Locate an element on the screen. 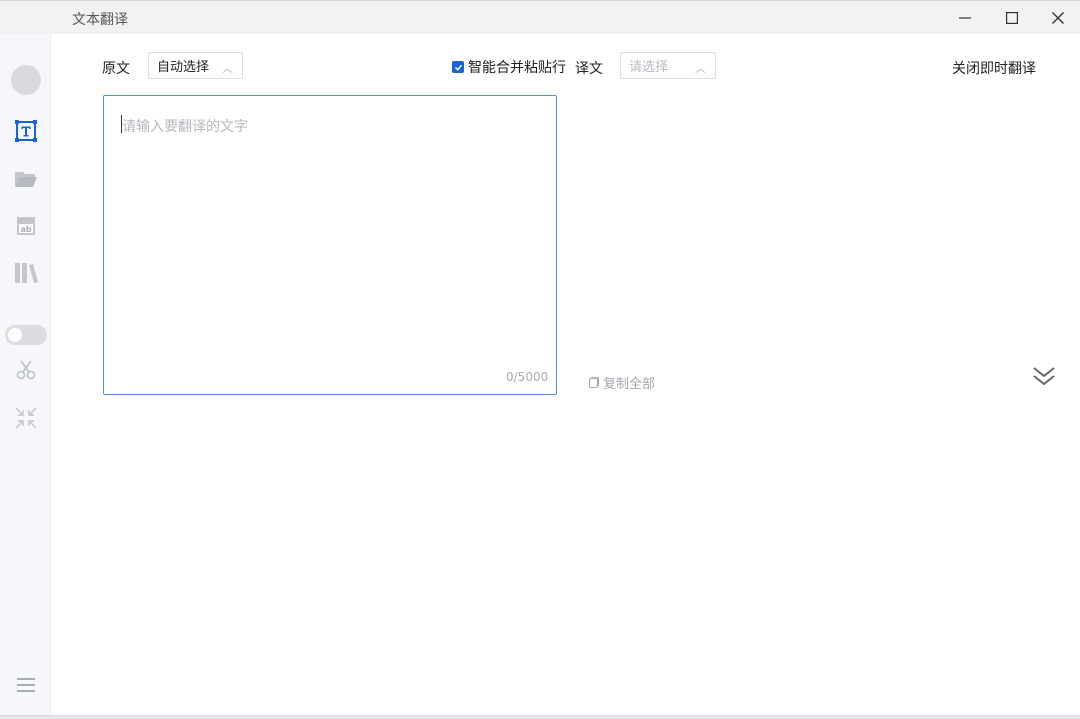 This screenshot has width=1080, height=719. sidebar-item-library is located at coordinates (25, 273).